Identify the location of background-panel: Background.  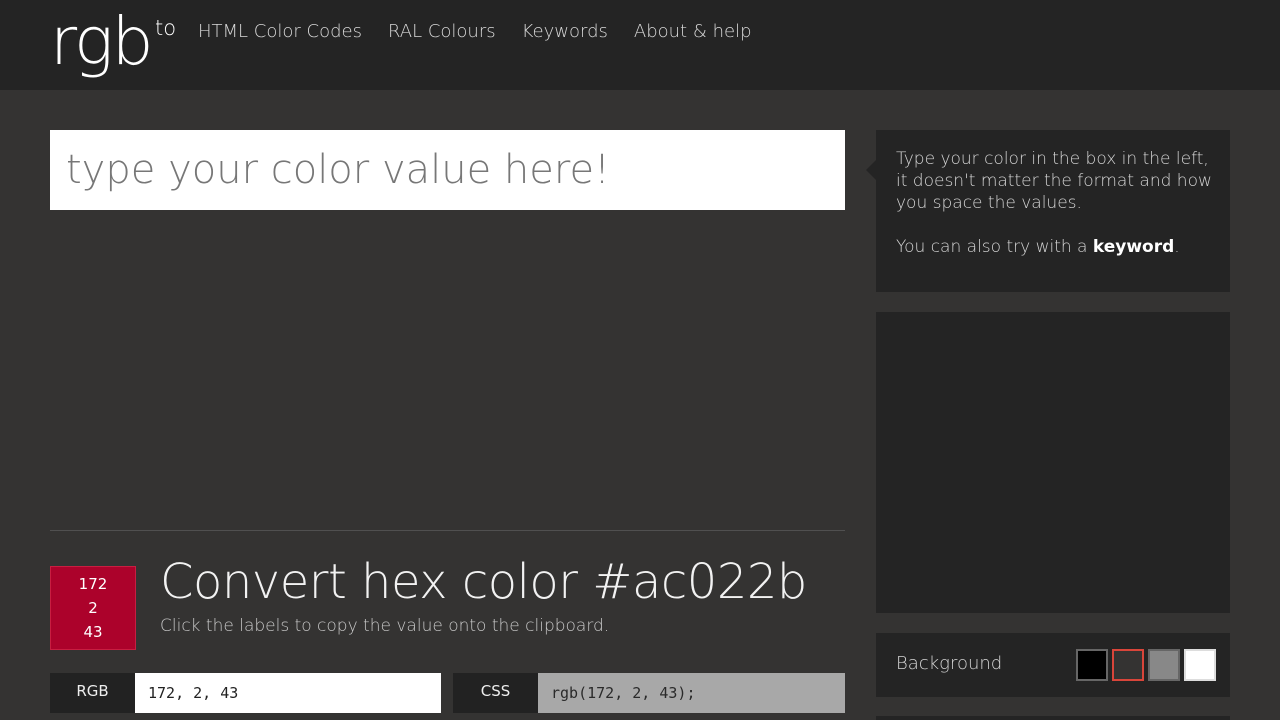
(1053, 665).